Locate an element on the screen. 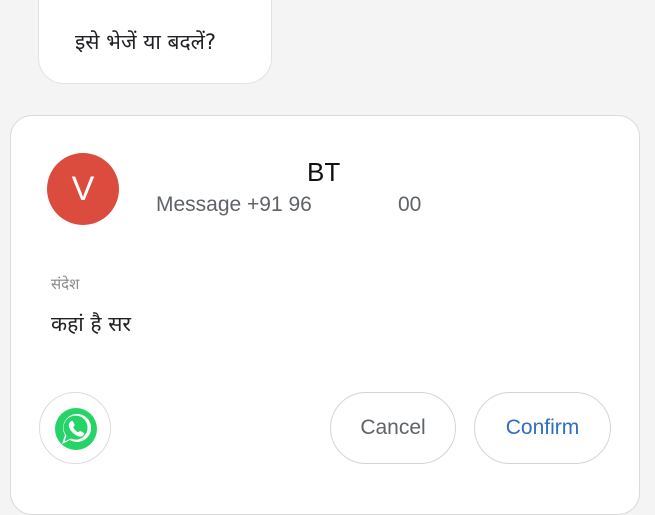 The height and width of the screenshot is (515, 655). assistant-prompt-text: इसे भेजें या बदलें? is located at coordinates (146, 42).